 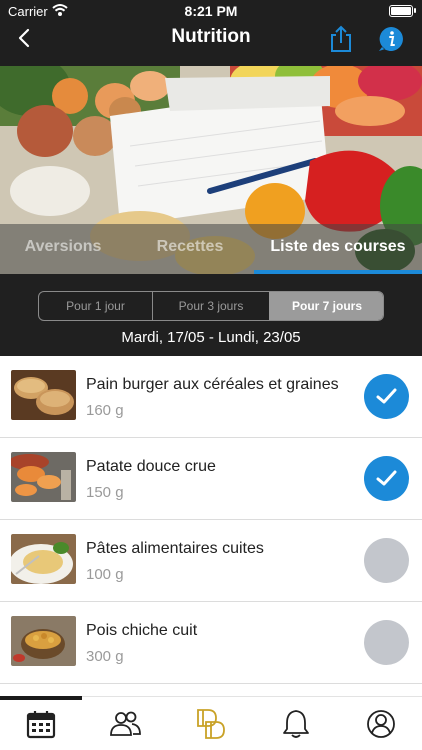 What do you see at coordinates (125, 724) in the screenshot?
I see `community-icon` at bounding box center [125, 724].